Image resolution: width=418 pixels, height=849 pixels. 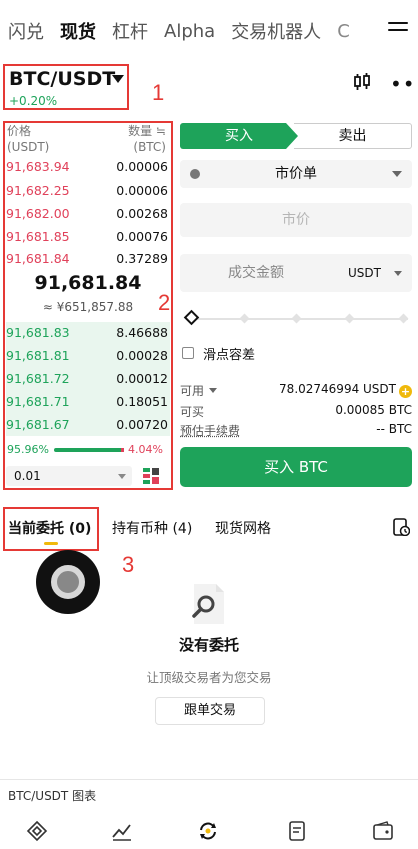 I want to click on quantity-header: 数量 ≒ (BTC), so click(x=147, y=139).